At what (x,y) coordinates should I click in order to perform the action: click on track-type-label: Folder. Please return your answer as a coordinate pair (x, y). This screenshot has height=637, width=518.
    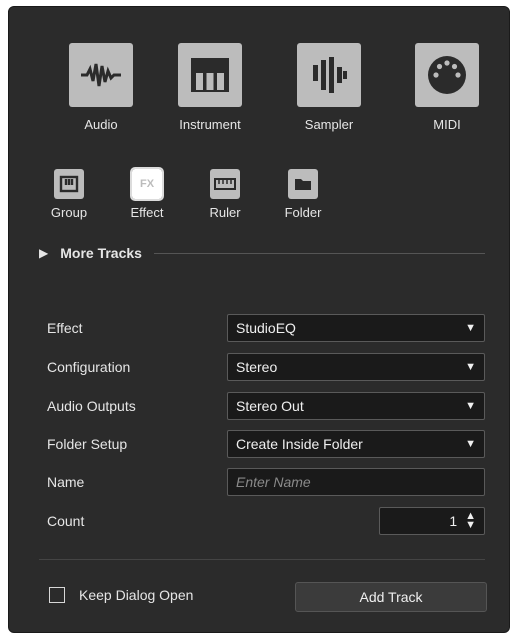
    Looking at the image, I should click on (303, 212).